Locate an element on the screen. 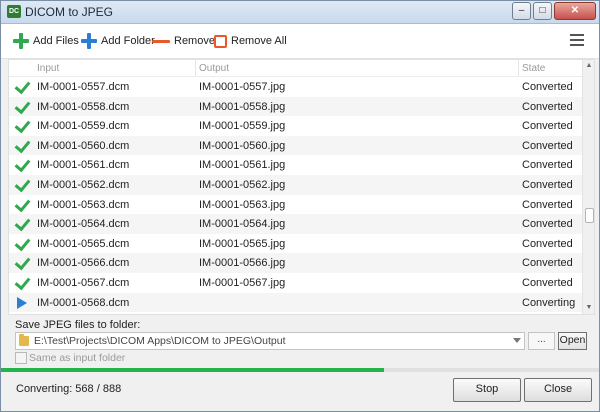 This screenshot has height=412, width=600. table-header: Input Output State is located at coordinates (295, 68).